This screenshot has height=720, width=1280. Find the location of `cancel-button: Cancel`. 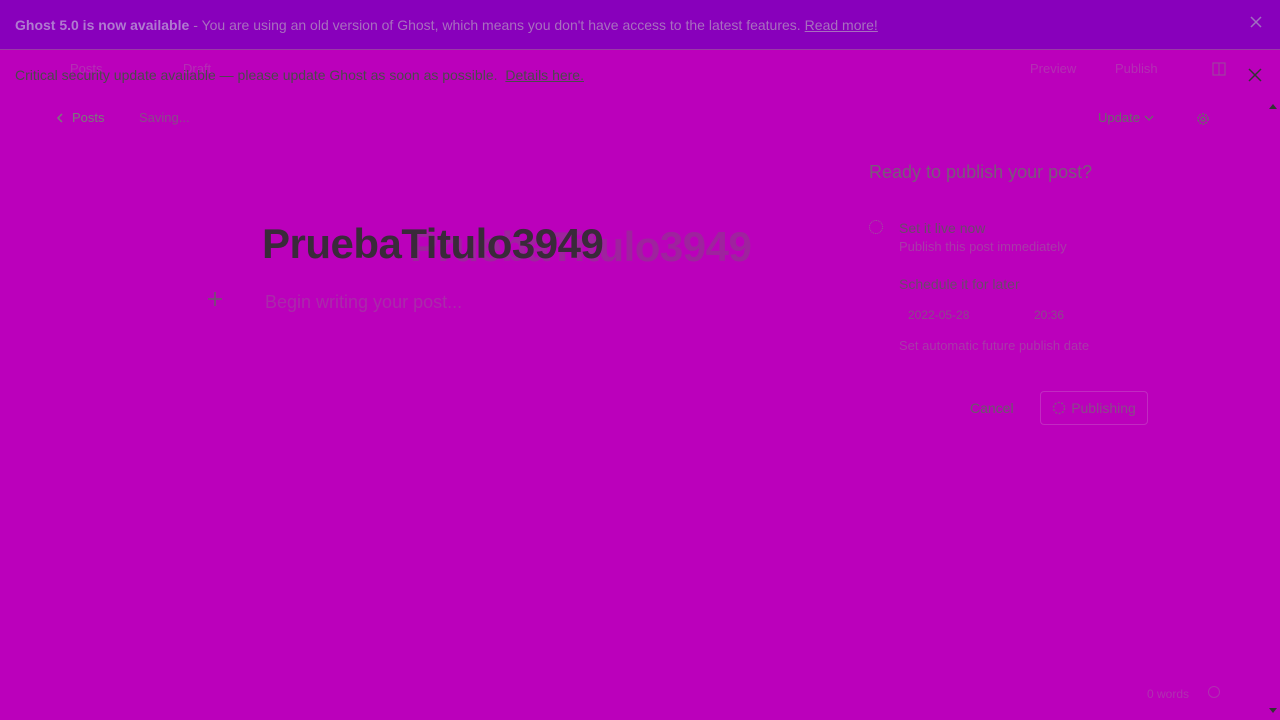

cancel-button: Cancel is located at coordinates (992, 408).